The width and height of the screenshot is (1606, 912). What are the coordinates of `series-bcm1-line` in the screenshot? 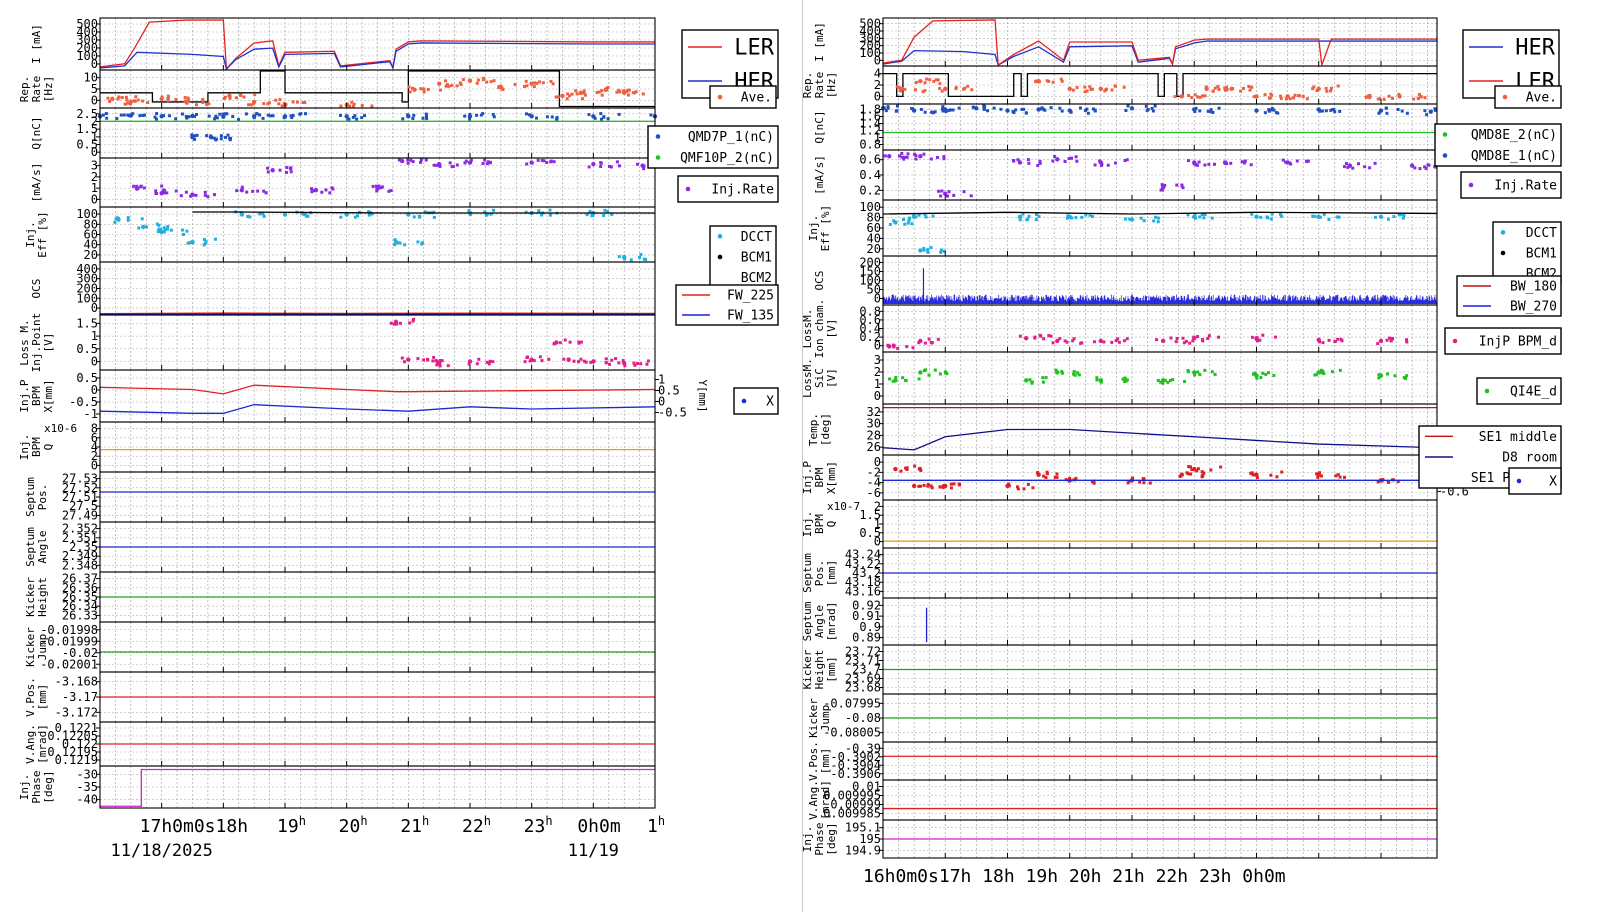 It's located at (1160, 213).